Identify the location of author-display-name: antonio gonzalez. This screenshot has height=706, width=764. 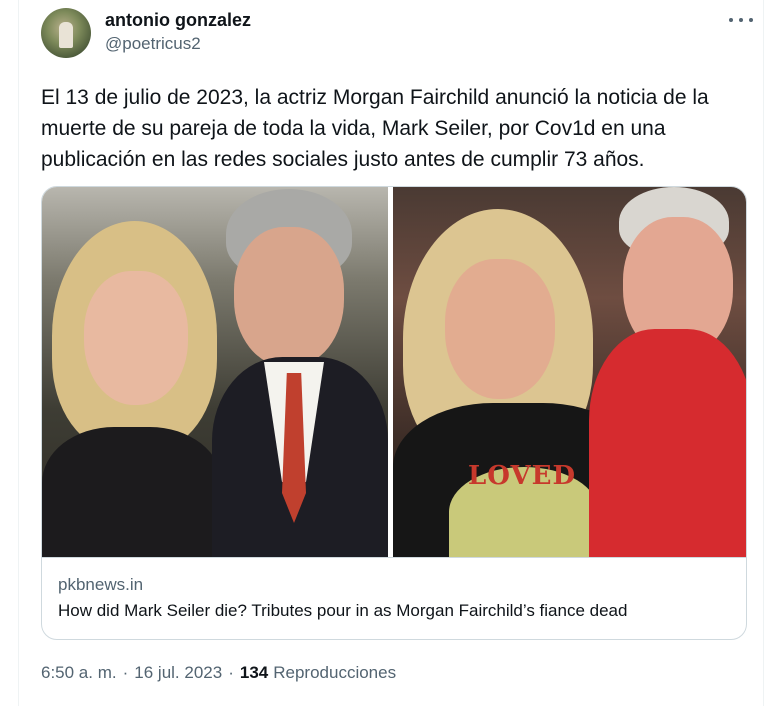
(178, 20).